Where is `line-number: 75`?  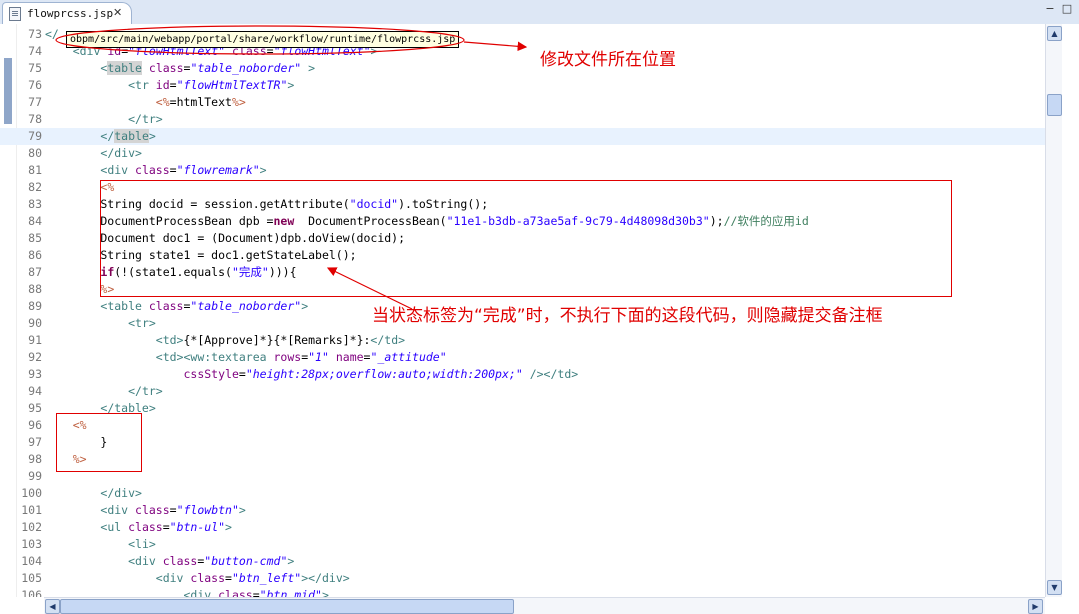 line-number: 75 is located at coordinates (35, 68).